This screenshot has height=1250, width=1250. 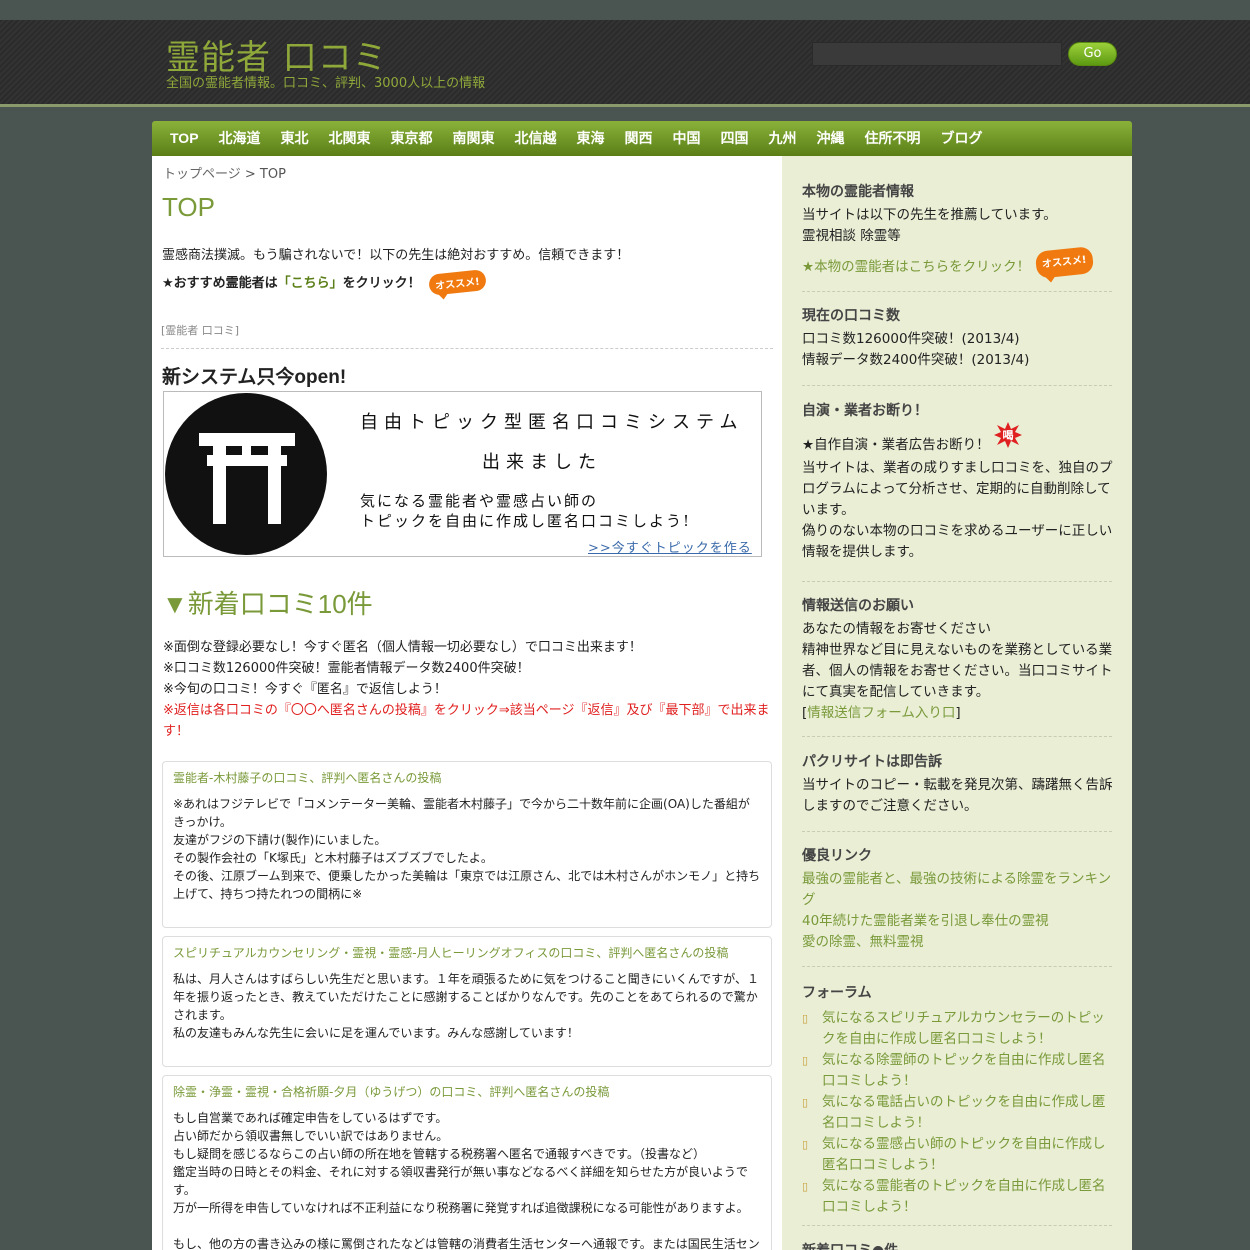 I want to click on widget-title: フォーラム, so click(x=837, y=993).